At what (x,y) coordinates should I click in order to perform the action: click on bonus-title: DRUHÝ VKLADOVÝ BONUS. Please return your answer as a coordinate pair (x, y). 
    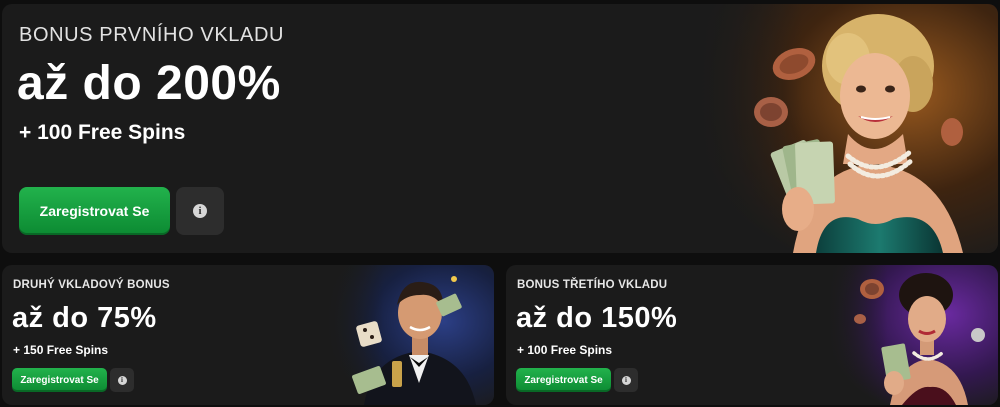
    Looking at the image, I should click on (91, 285).